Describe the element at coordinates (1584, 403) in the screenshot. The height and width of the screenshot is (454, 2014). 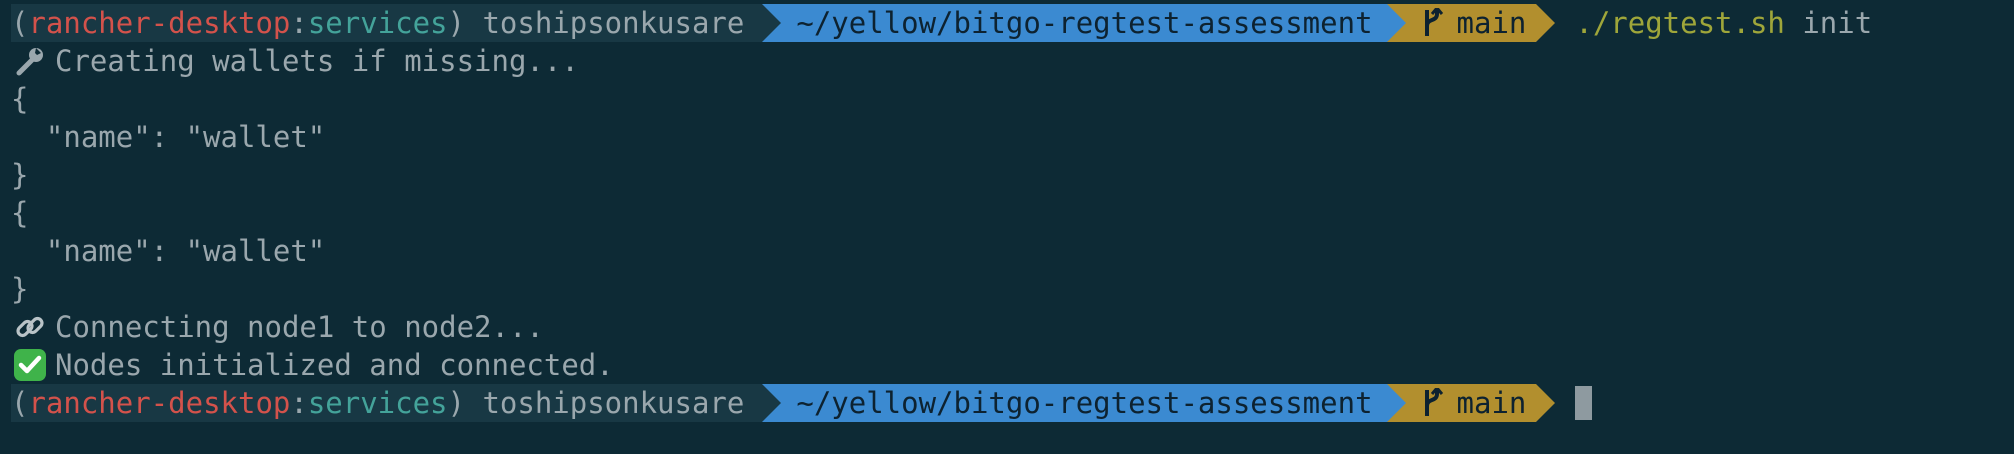
I see `text-cursor` at that location.